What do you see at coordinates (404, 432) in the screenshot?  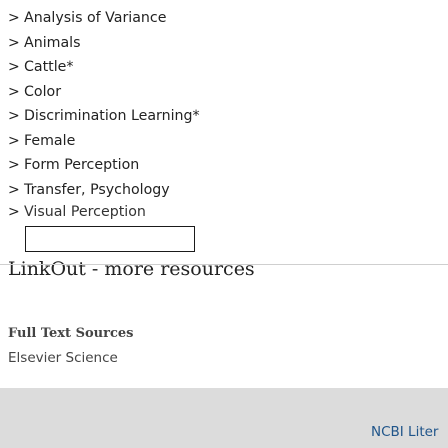 I see `footer-ncbi-link: NCBI Liter` at bounding box center [404, 432].